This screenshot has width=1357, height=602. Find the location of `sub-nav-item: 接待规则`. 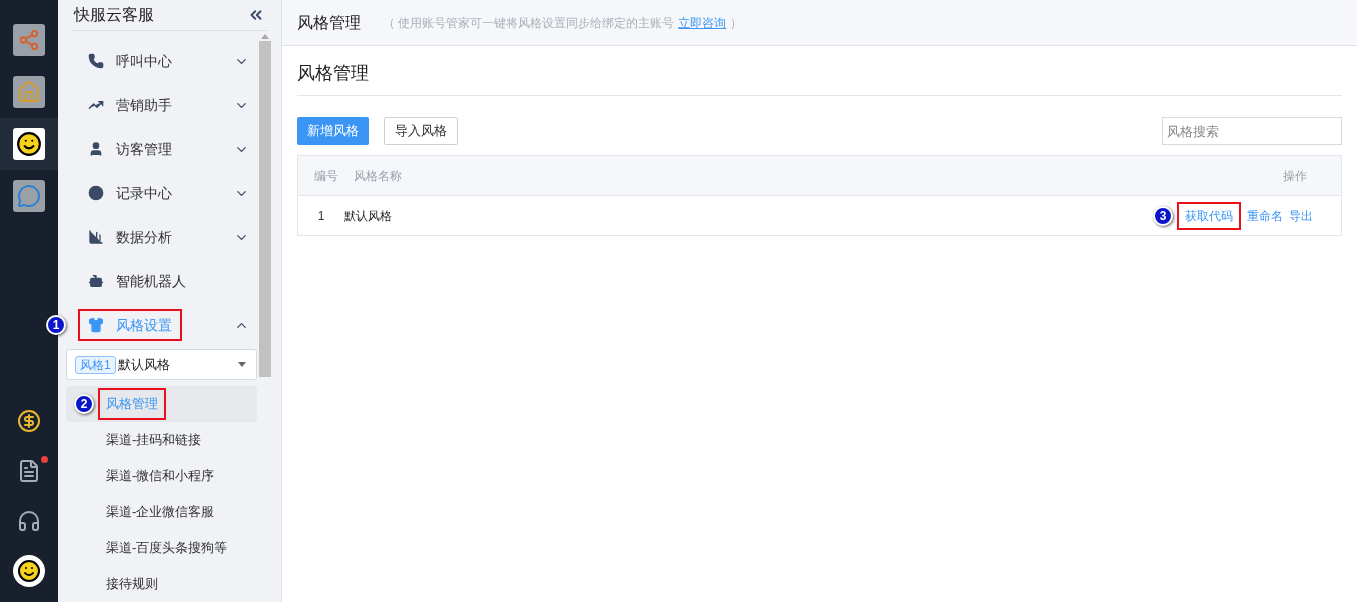

sub-nav-item: 接待规则 is located at coordinates (161, 584).